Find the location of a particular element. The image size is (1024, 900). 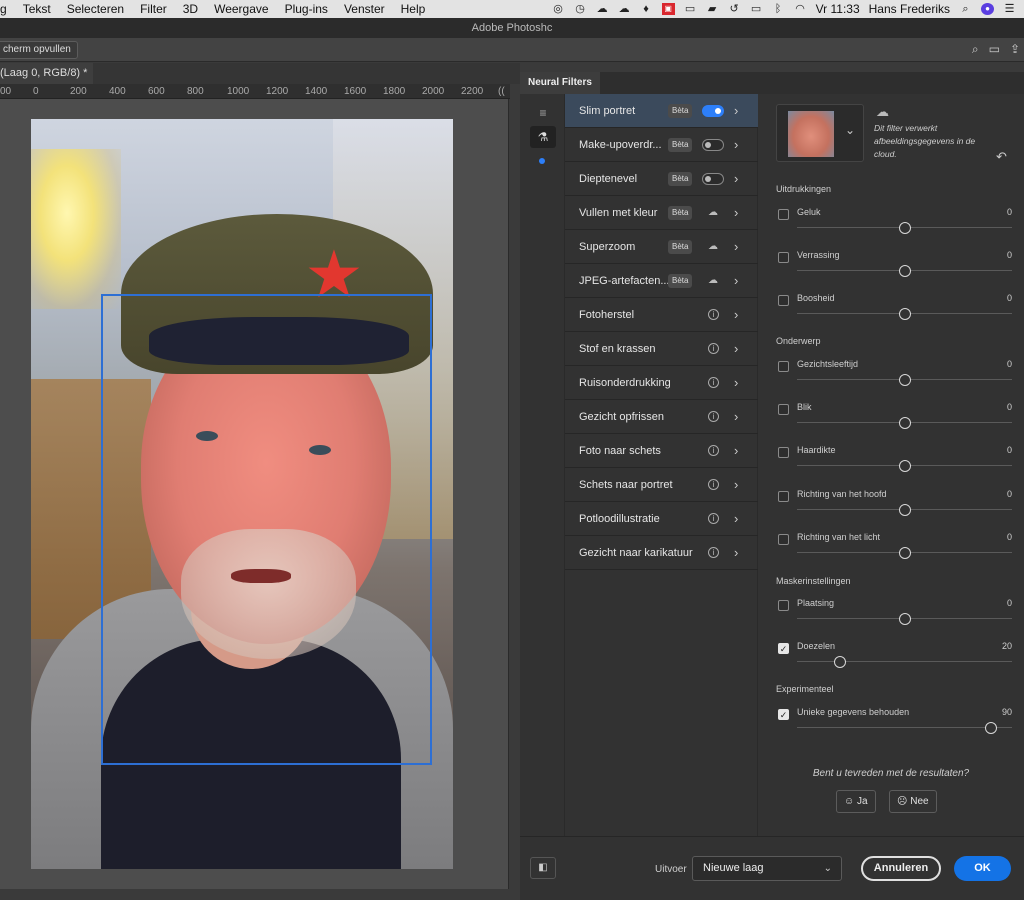

filter-item-gezicht-opfrissen: Gezicht opfrissen i › is located at coordinates (661, 417).